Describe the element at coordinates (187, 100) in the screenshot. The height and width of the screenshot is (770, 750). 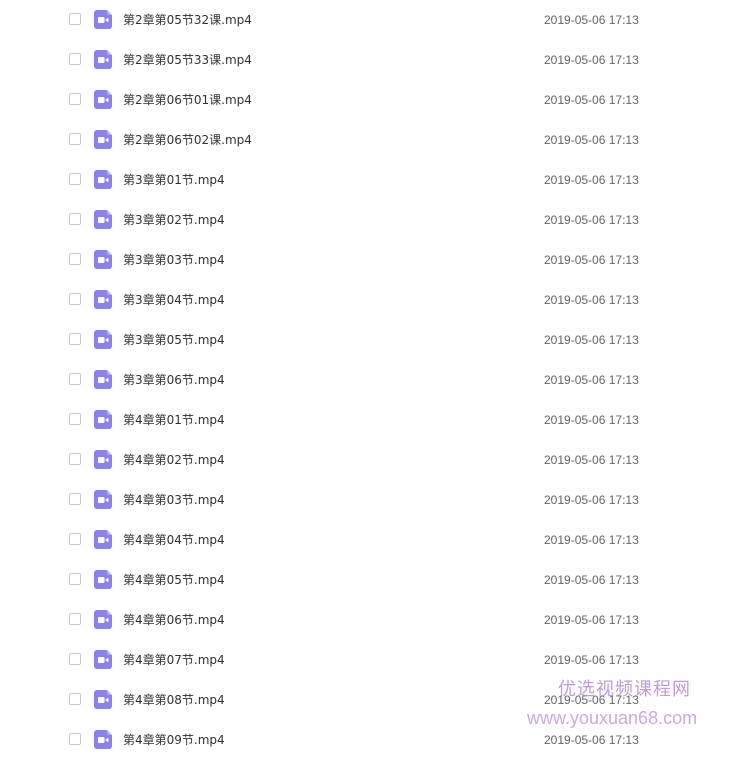
I see `file-name: 第2章第06节01课.mp4` at that location.